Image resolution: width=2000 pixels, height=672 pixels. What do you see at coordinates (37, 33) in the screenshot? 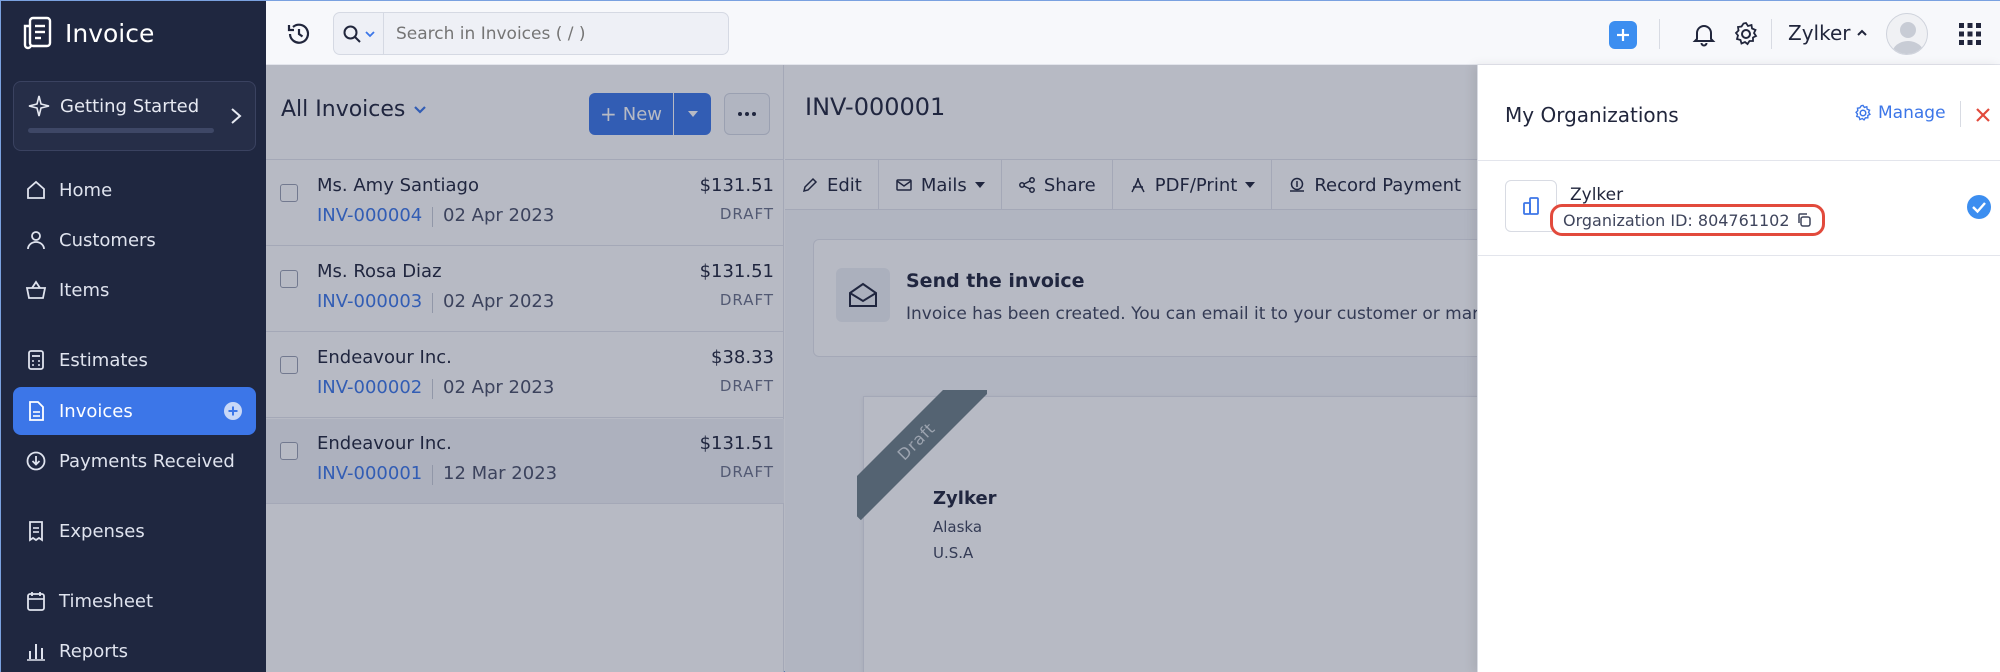
I see `invoice-logo-icon` at bounding box center [37, 33].